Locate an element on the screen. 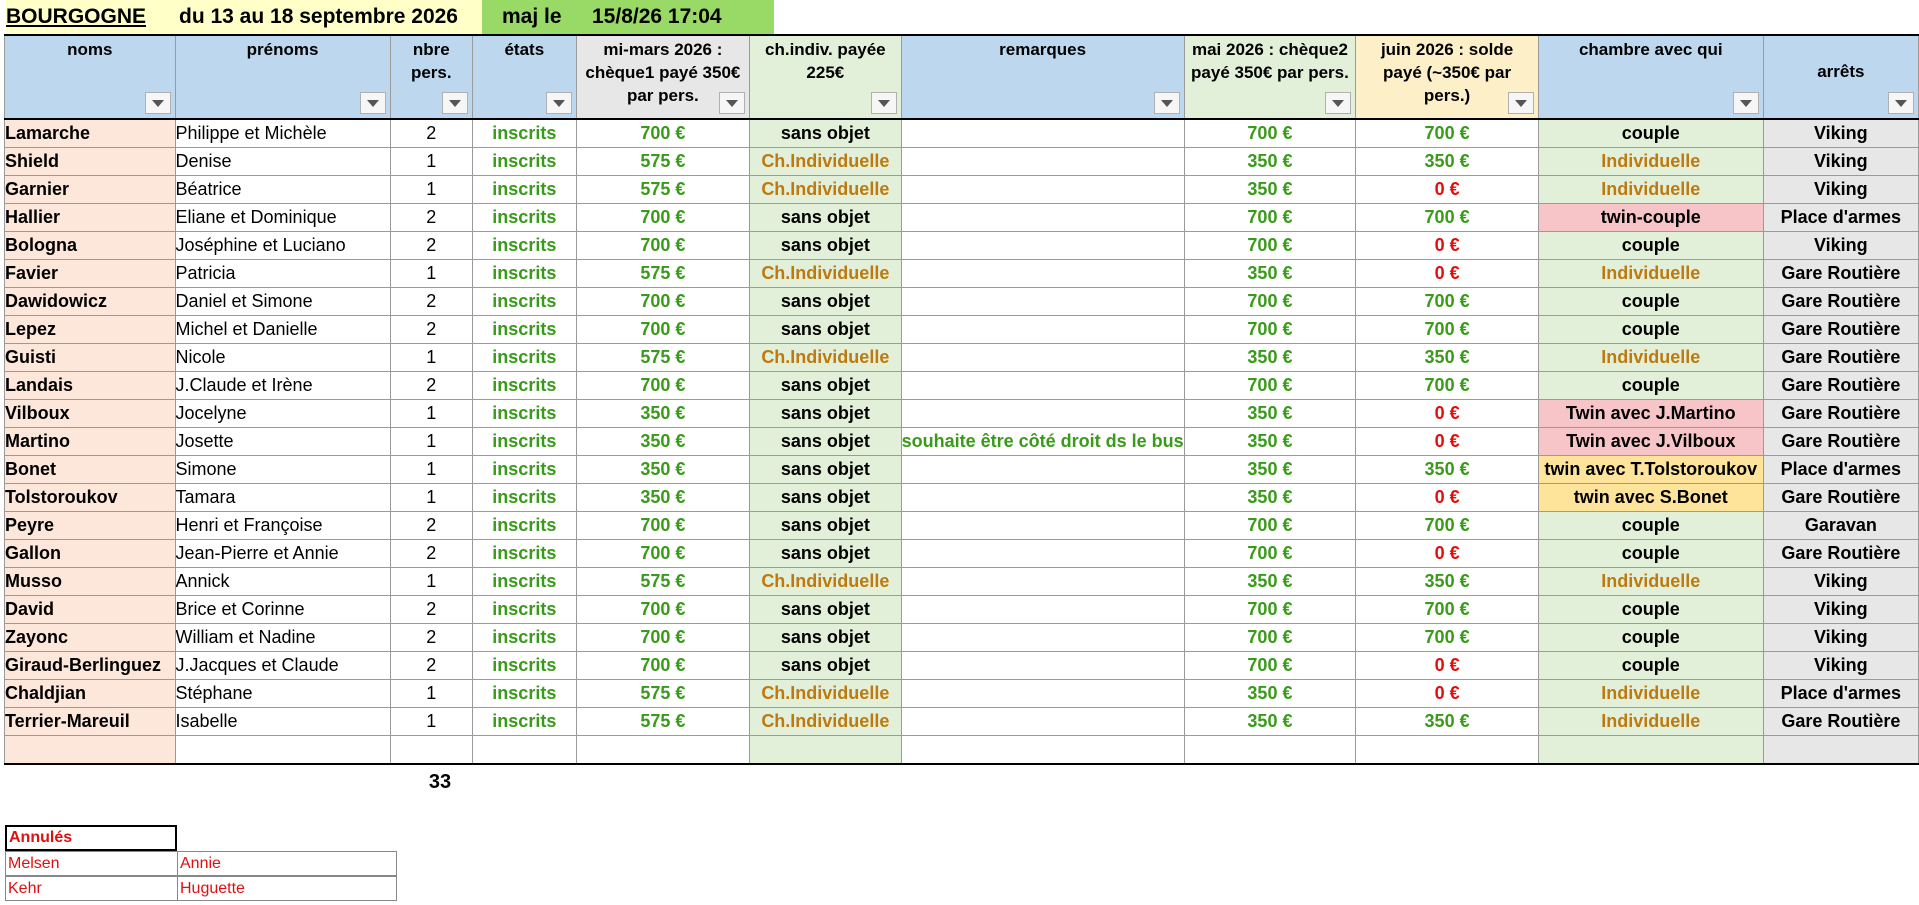 The height and width of the screenshot is (905, 1919). cell-nom: Giraud-Berlinguez is located at coordinates (90, 665).